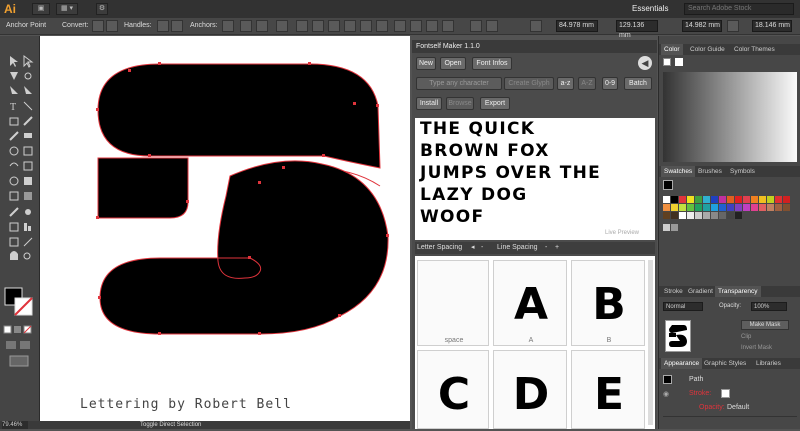 The height and width of the screenshot is (431, 800). I want to click on letter-spacing-label: Letter Spacing, so click(440, 247).